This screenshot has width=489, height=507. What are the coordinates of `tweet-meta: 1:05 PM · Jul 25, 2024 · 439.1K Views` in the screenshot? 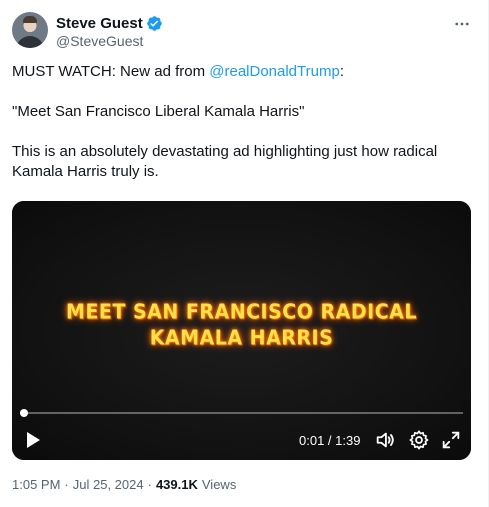 It's located at (124, 484).